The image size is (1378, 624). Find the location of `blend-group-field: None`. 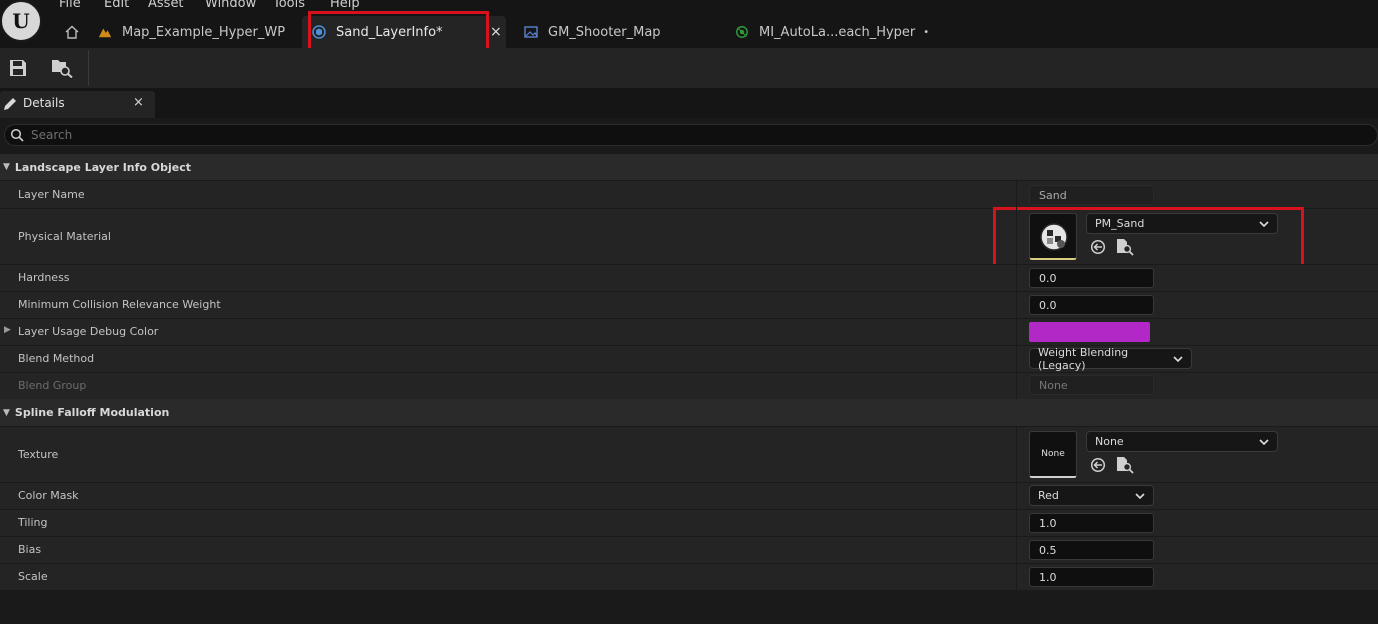

blend-group-field: None is located at coordinates (1091, 385).